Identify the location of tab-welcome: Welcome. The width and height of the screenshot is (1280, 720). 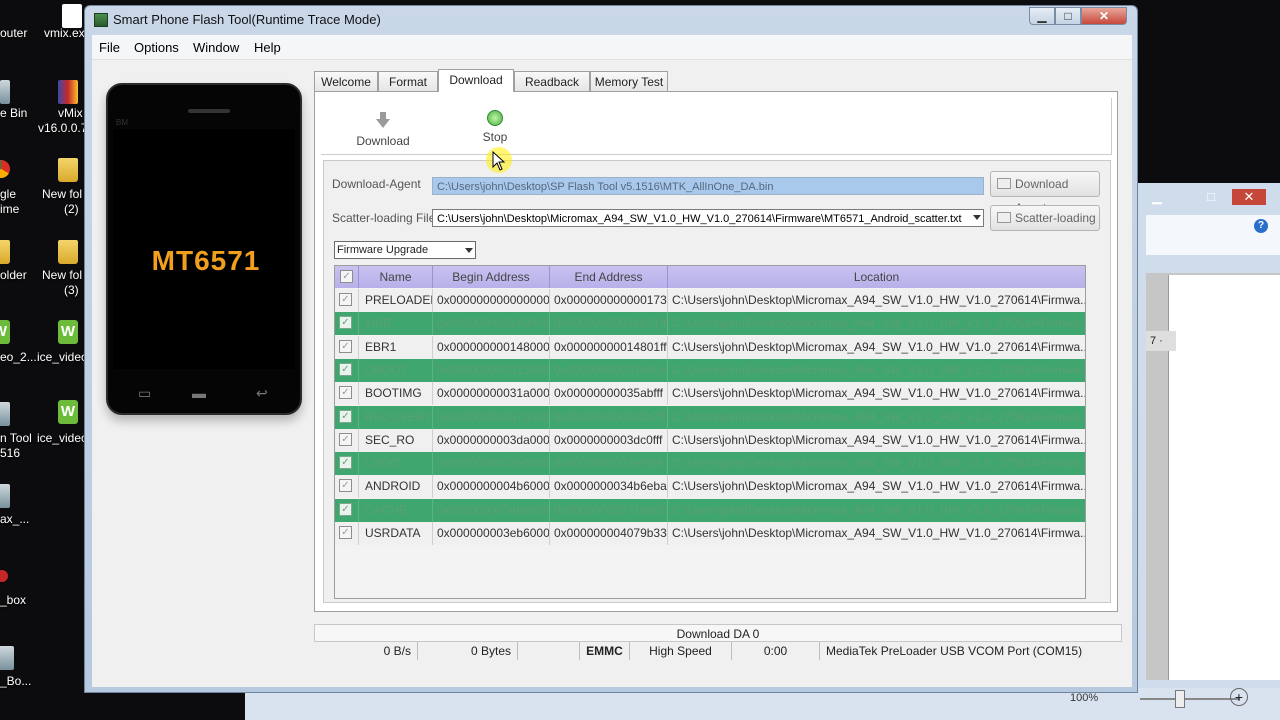
(346, 81).